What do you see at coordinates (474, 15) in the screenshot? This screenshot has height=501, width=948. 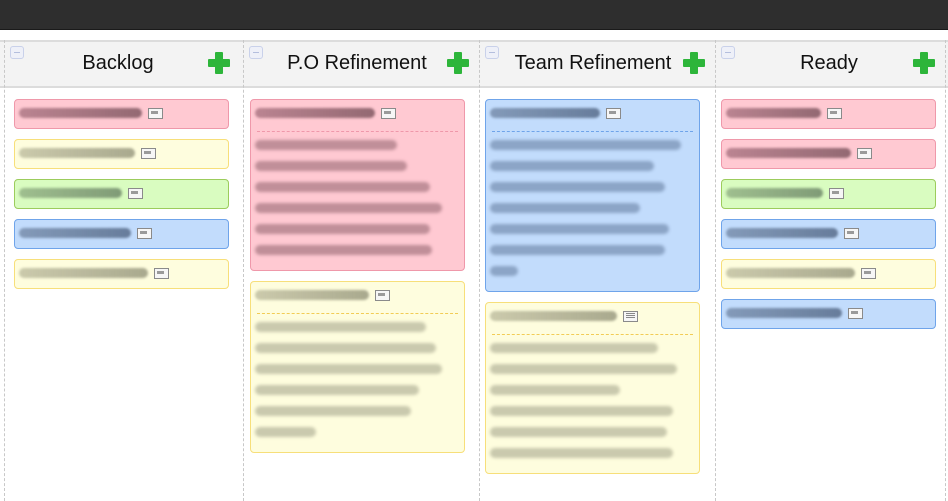 I see `top-bar` at bounding box center [474, 15].